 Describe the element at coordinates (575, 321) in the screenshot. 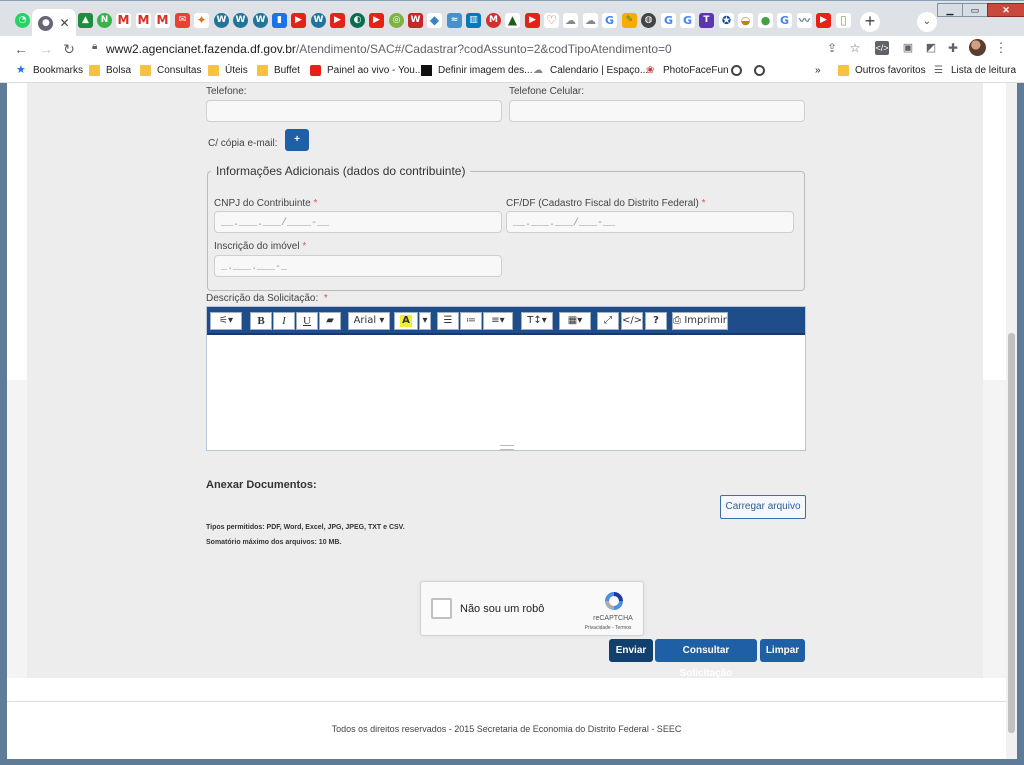

I see `table-icon: ▦▾` at that location.